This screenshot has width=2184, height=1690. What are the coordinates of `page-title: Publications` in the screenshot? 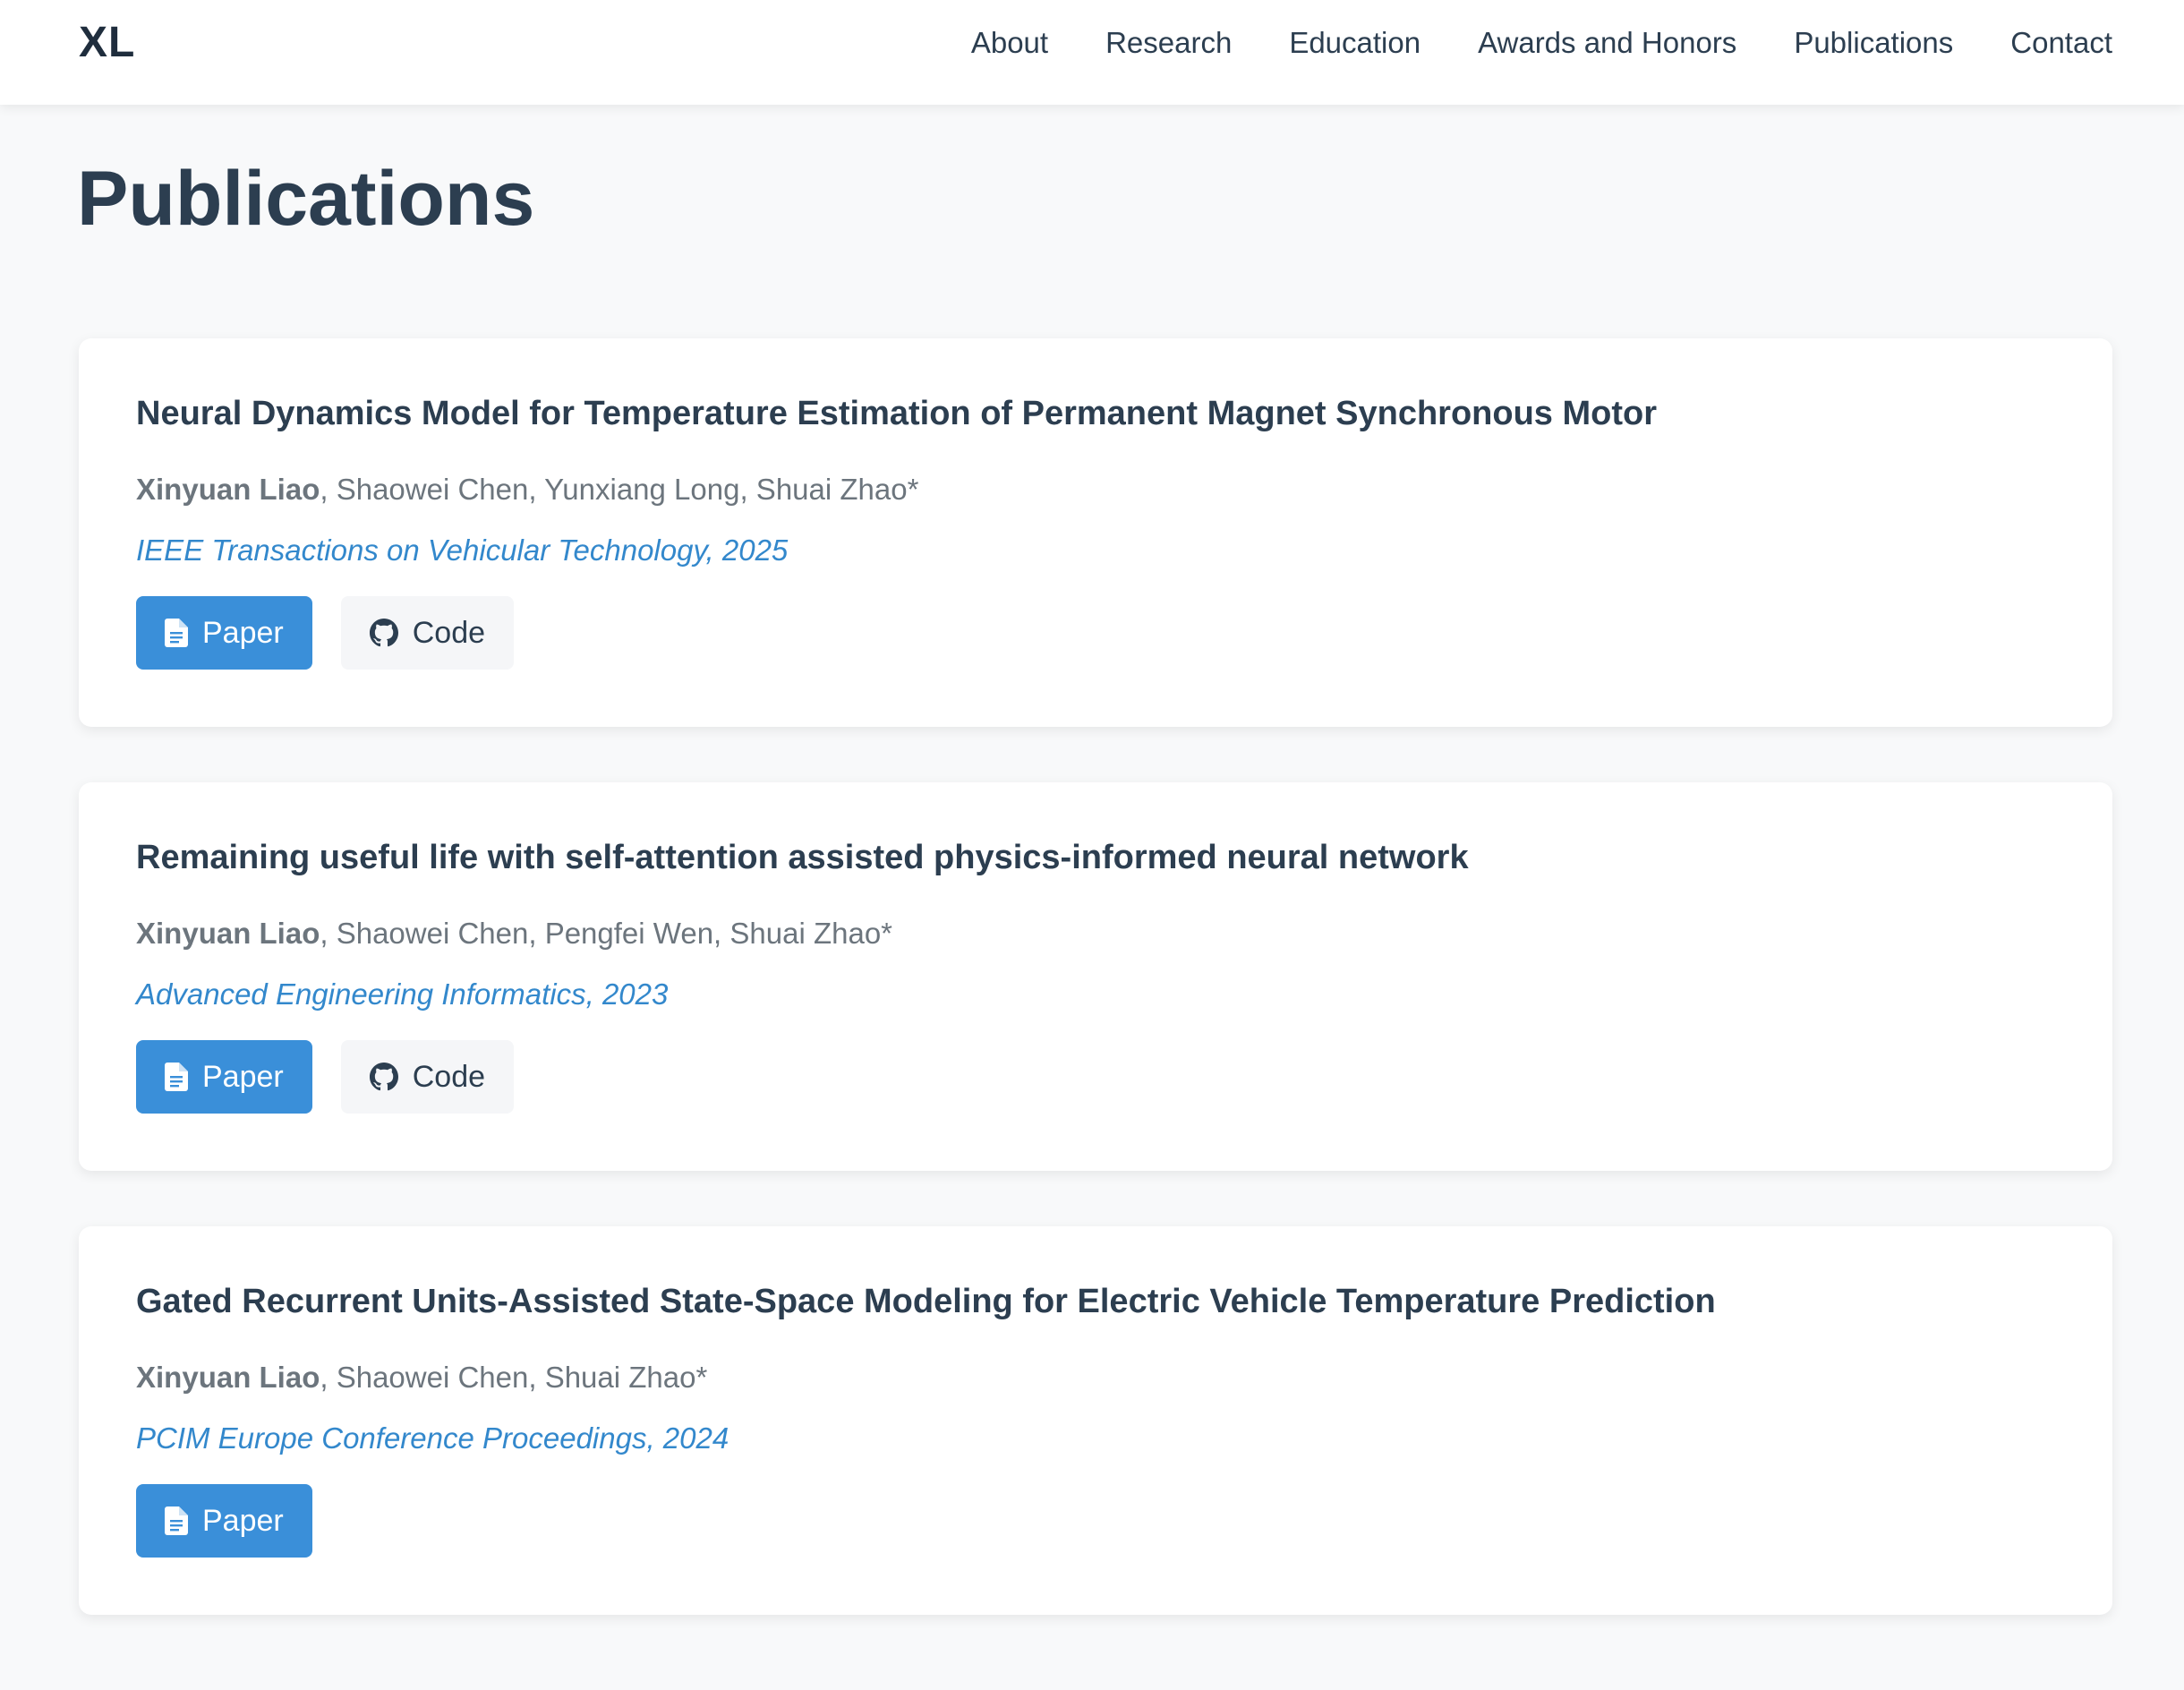 It's located at (306, 199).